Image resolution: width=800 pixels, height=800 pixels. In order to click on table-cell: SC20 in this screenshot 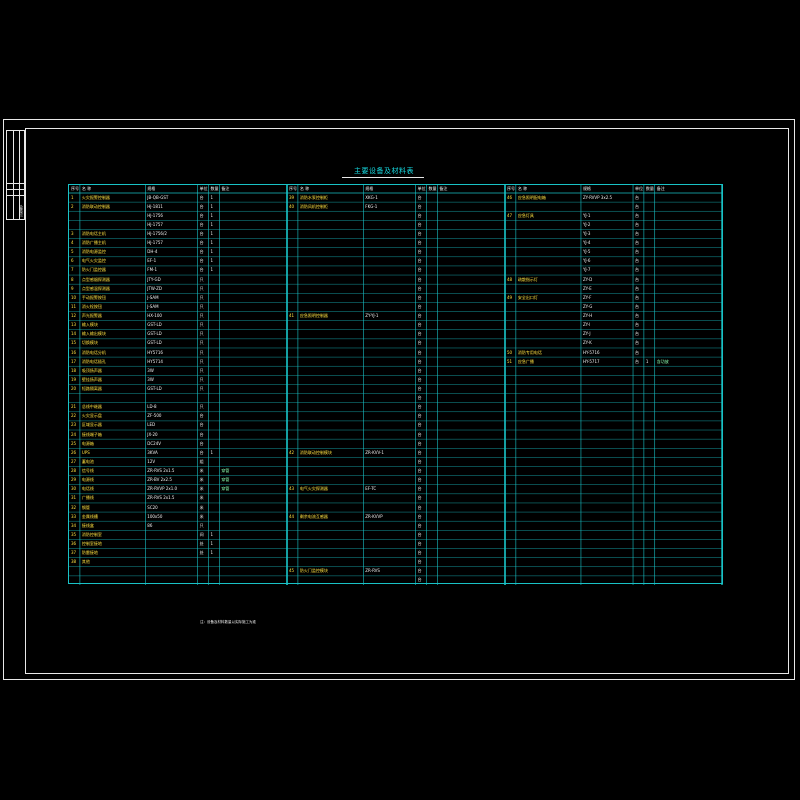, I will do `click(152, 507)`.